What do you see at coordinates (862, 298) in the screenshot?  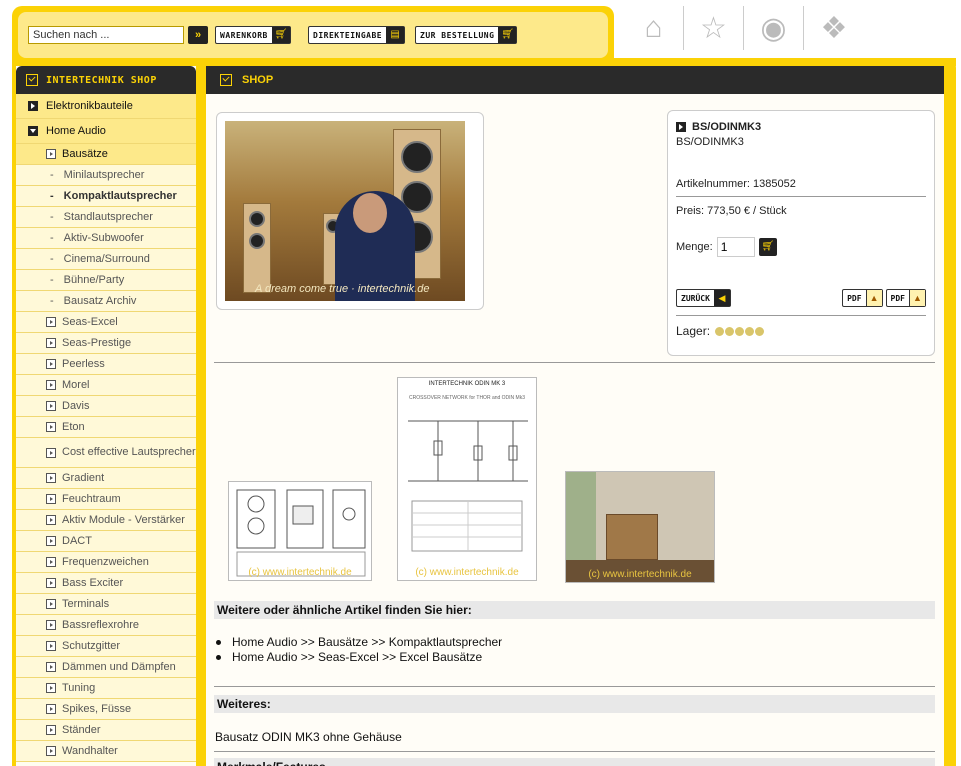 I see `pdf-button-1: PDF ▲` at bounding box center [862, 298].